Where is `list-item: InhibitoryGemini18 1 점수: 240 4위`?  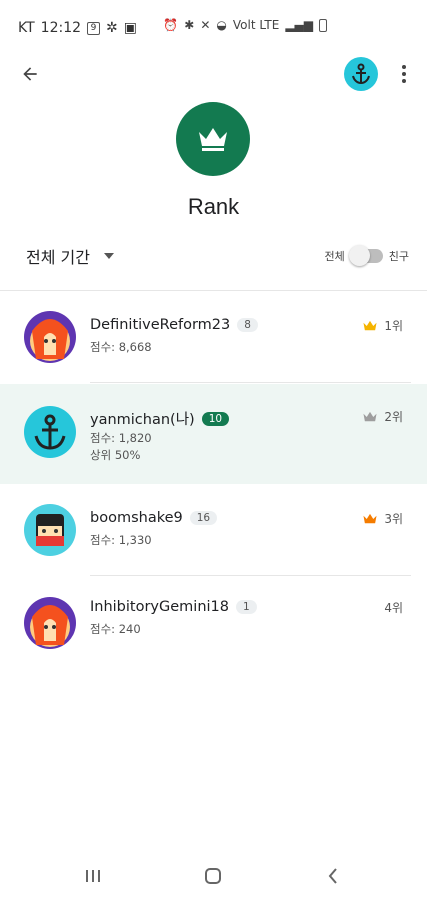 list-item: InhibitoryGemini18 1 점수: 240 4위 is located at coordinates (213, 623).